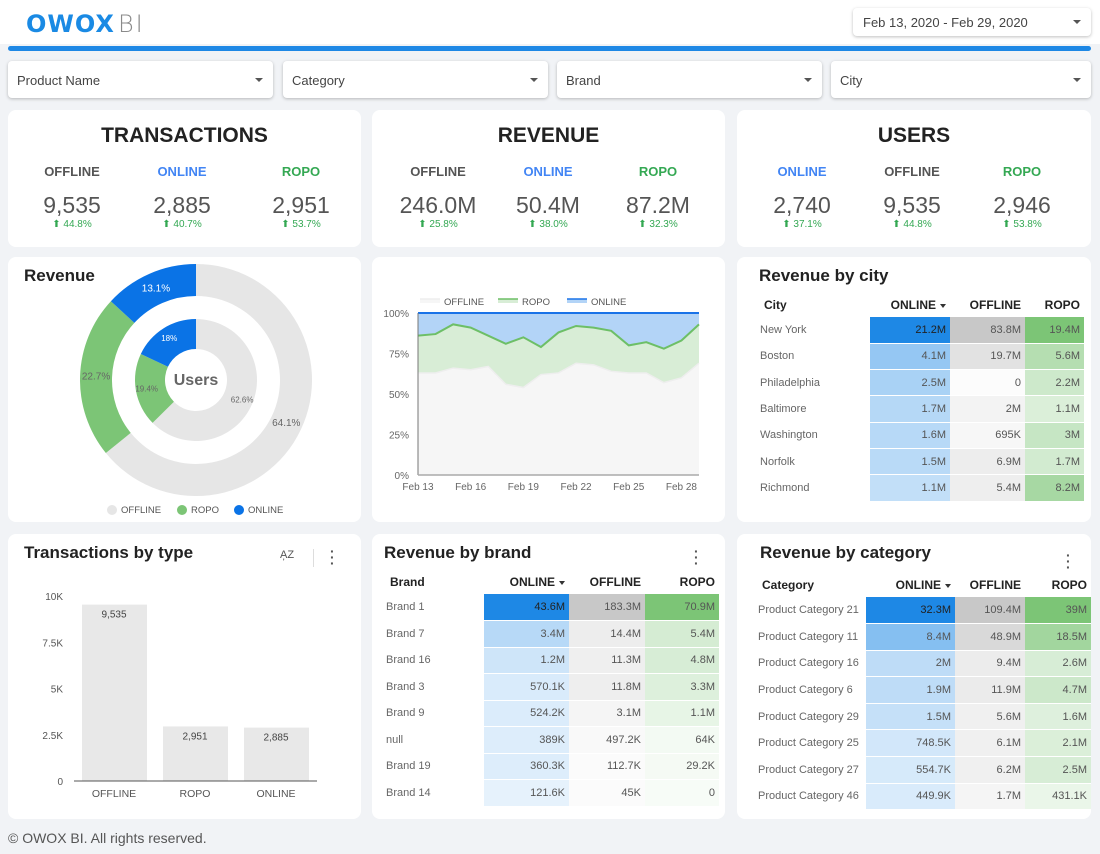 The width and height of the screenshot is (1100, 854). I want to click on kpi-delta: ⬆ 44.8%, so click(72, 224).